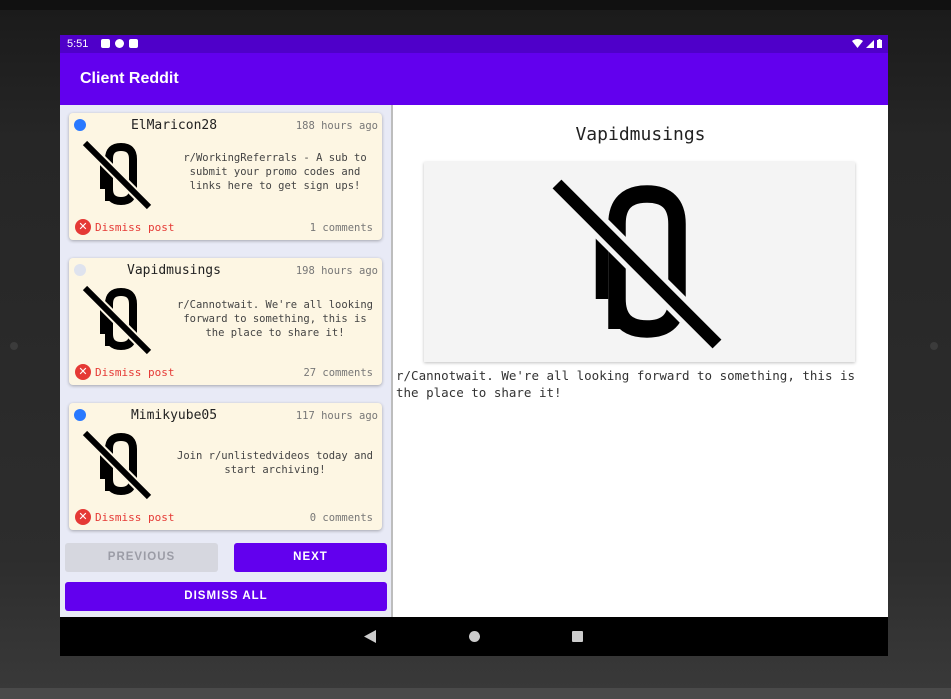  Describe the element at coordinates (370, 636) in the screenshot. I see `back-triangle-icon` at that location.